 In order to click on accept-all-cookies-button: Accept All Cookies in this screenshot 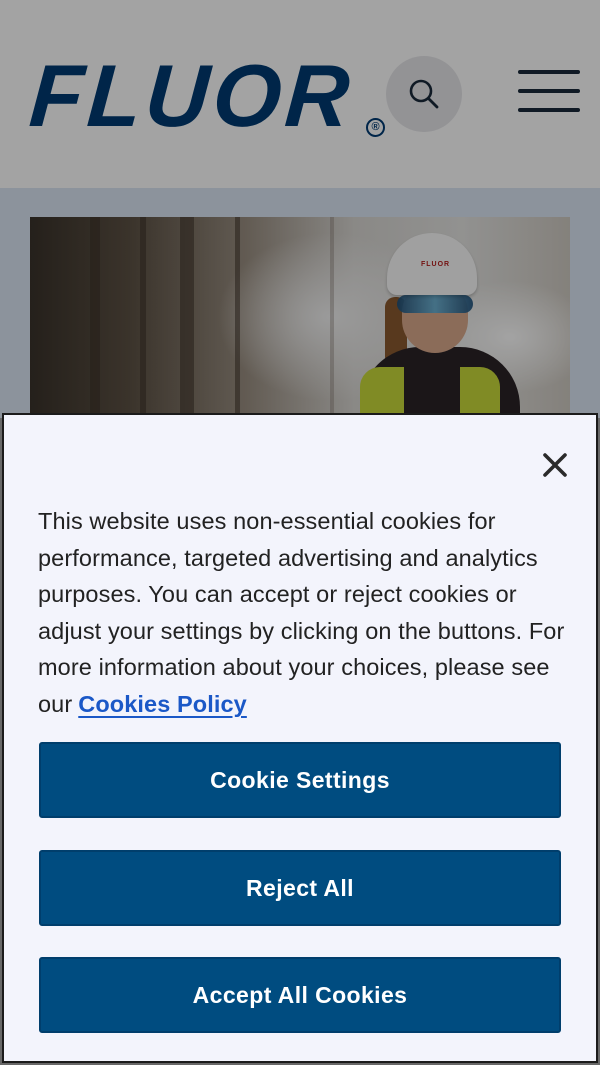, I will do `click(300, 995)`.